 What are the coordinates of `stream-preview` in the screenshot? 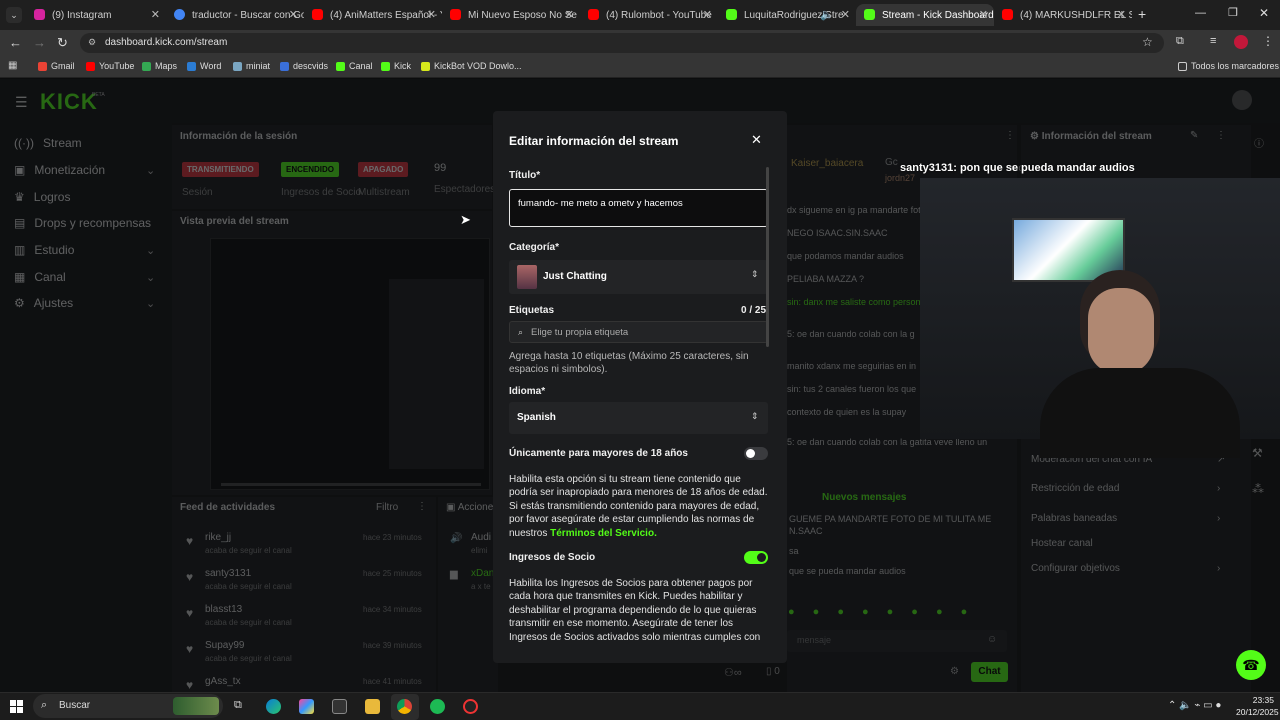 It's located at (350, 364).